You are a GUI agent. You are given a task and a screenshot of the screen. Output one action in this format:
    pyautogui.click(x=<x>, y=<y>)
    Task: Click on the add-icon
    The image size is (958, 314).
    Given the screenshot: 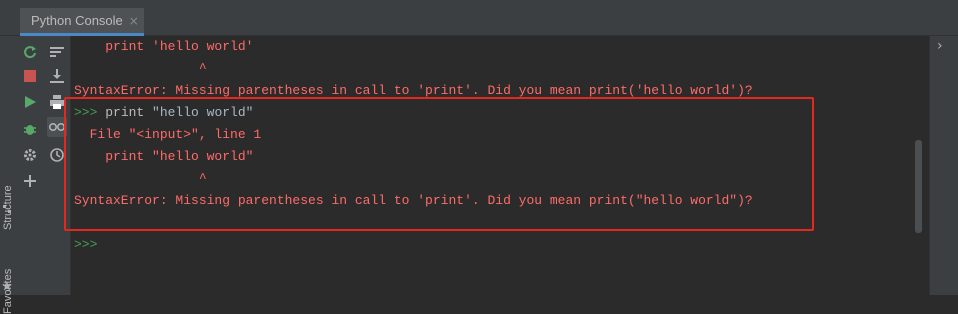 What is the action you would take?
    pyautogui.click(x=30, y=181)
    